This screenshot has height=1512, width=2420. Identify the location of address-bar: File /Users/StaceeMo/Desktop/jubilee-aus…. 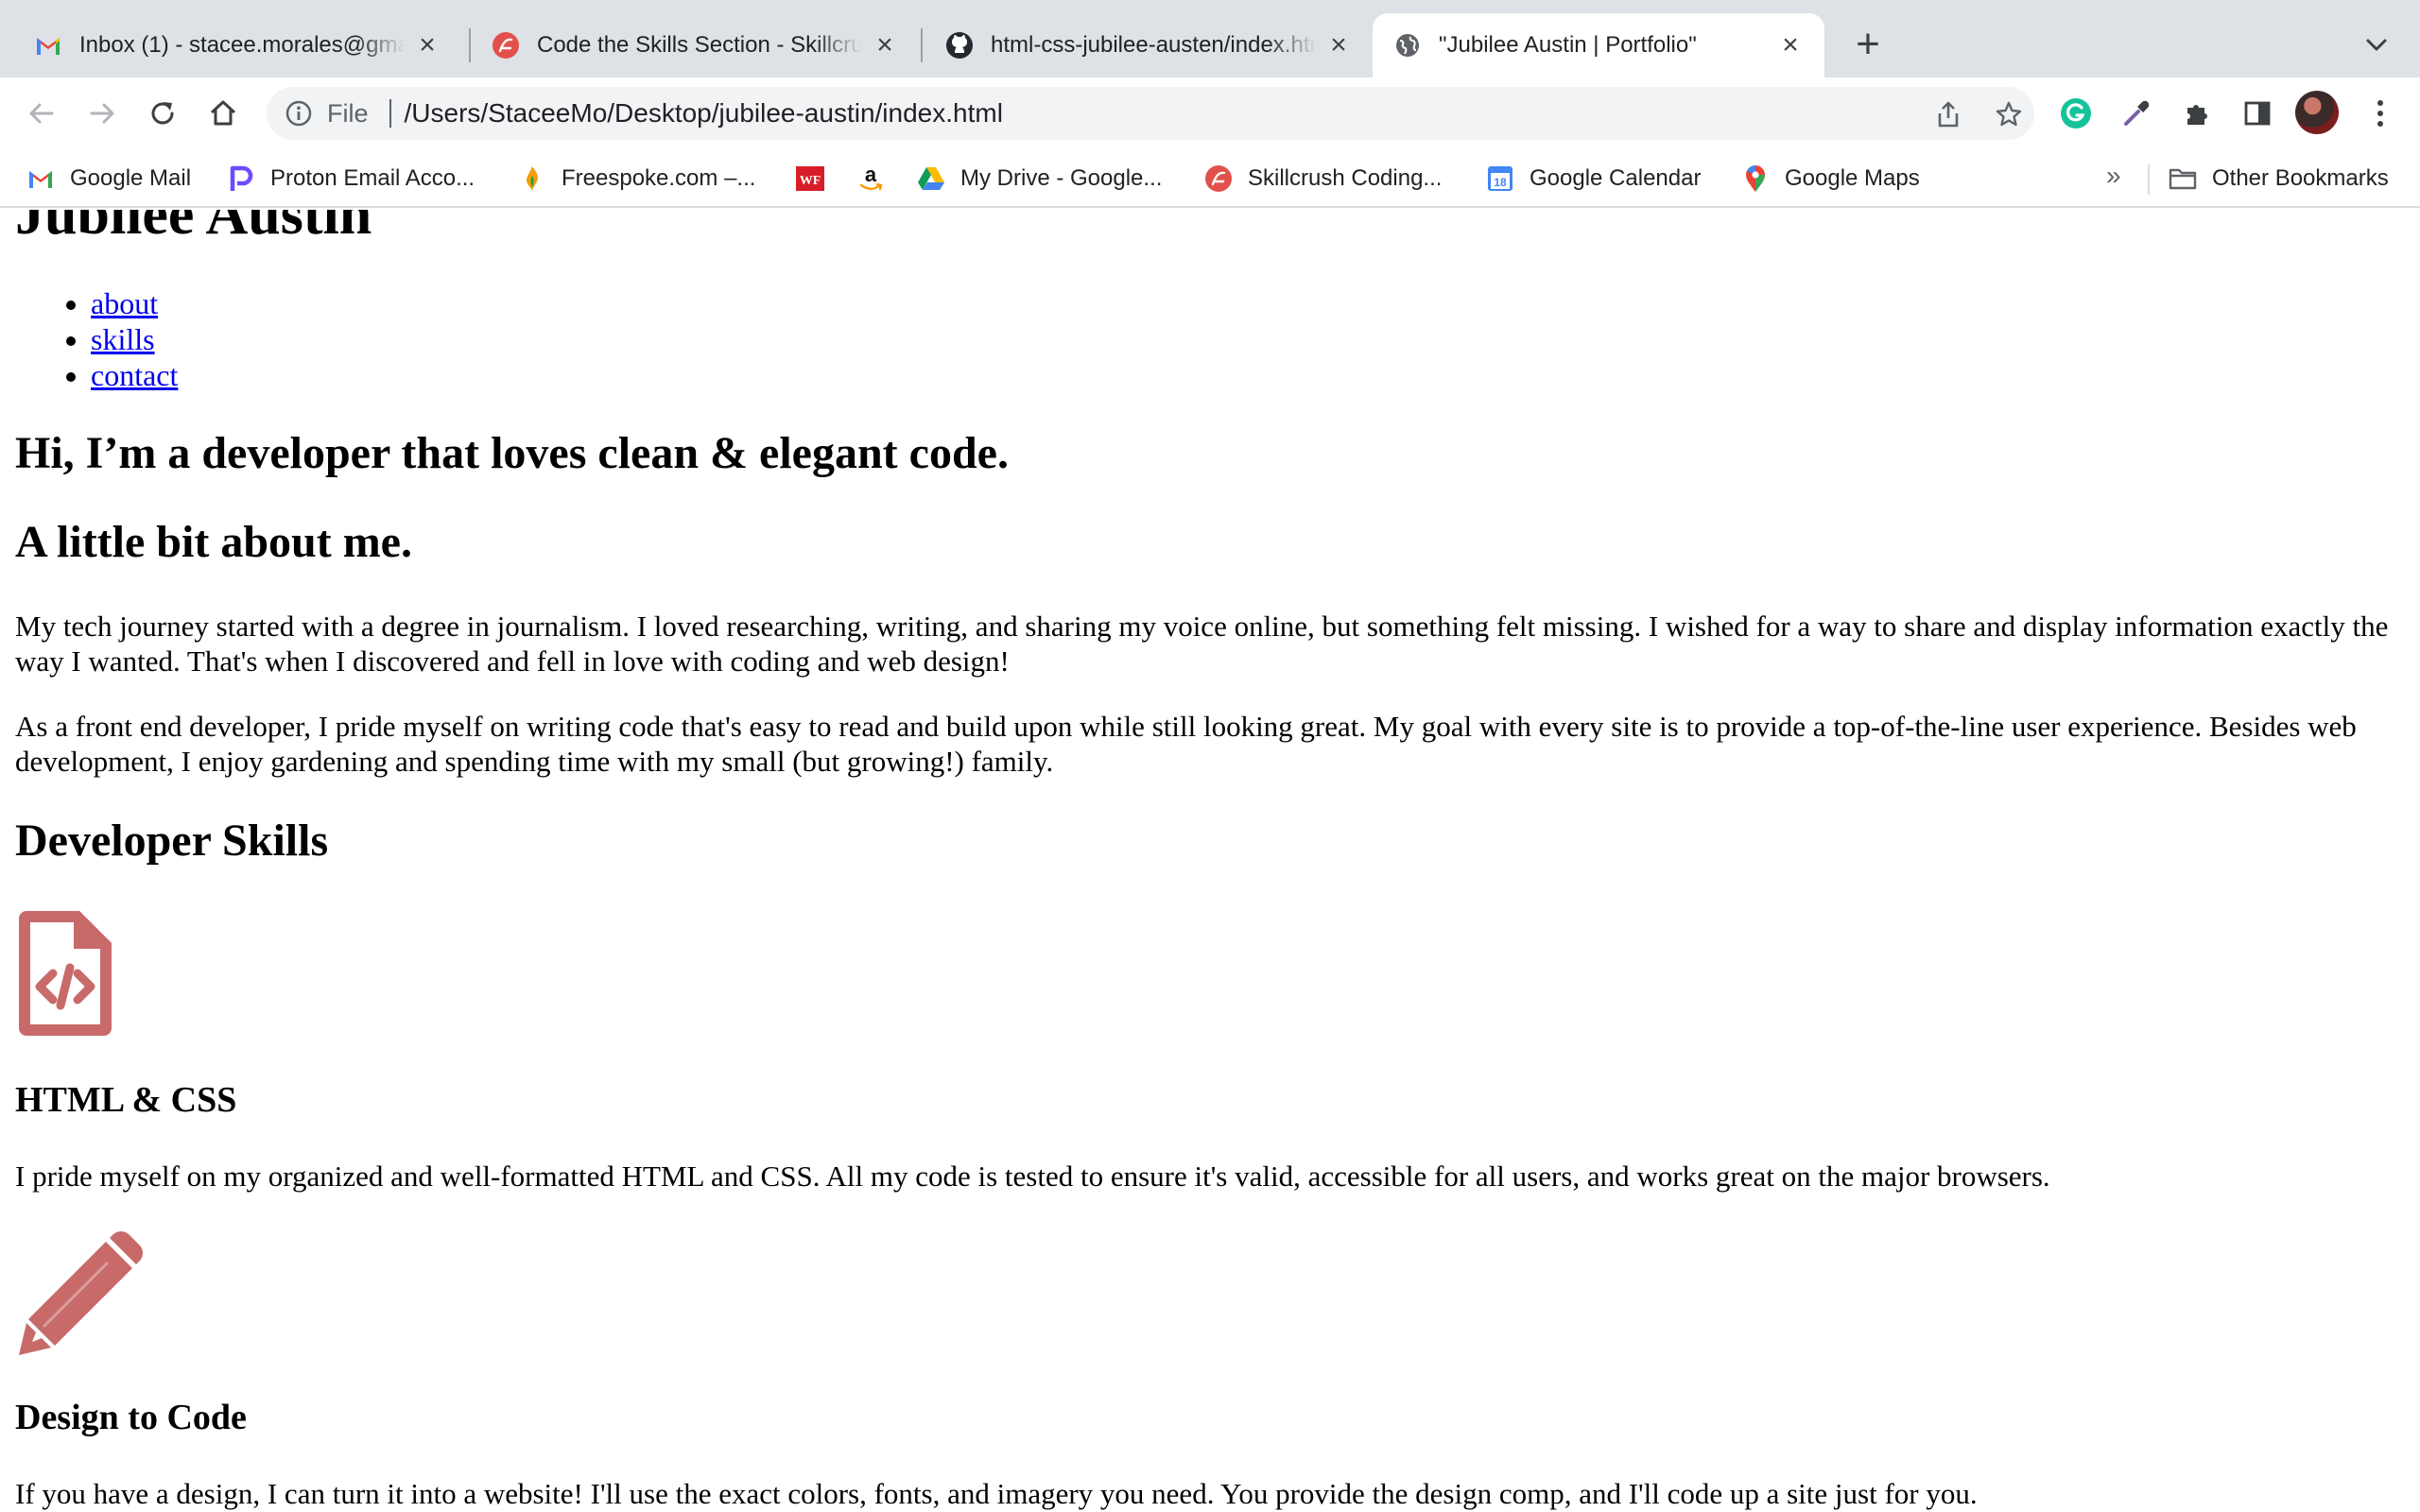
(1150, 113).